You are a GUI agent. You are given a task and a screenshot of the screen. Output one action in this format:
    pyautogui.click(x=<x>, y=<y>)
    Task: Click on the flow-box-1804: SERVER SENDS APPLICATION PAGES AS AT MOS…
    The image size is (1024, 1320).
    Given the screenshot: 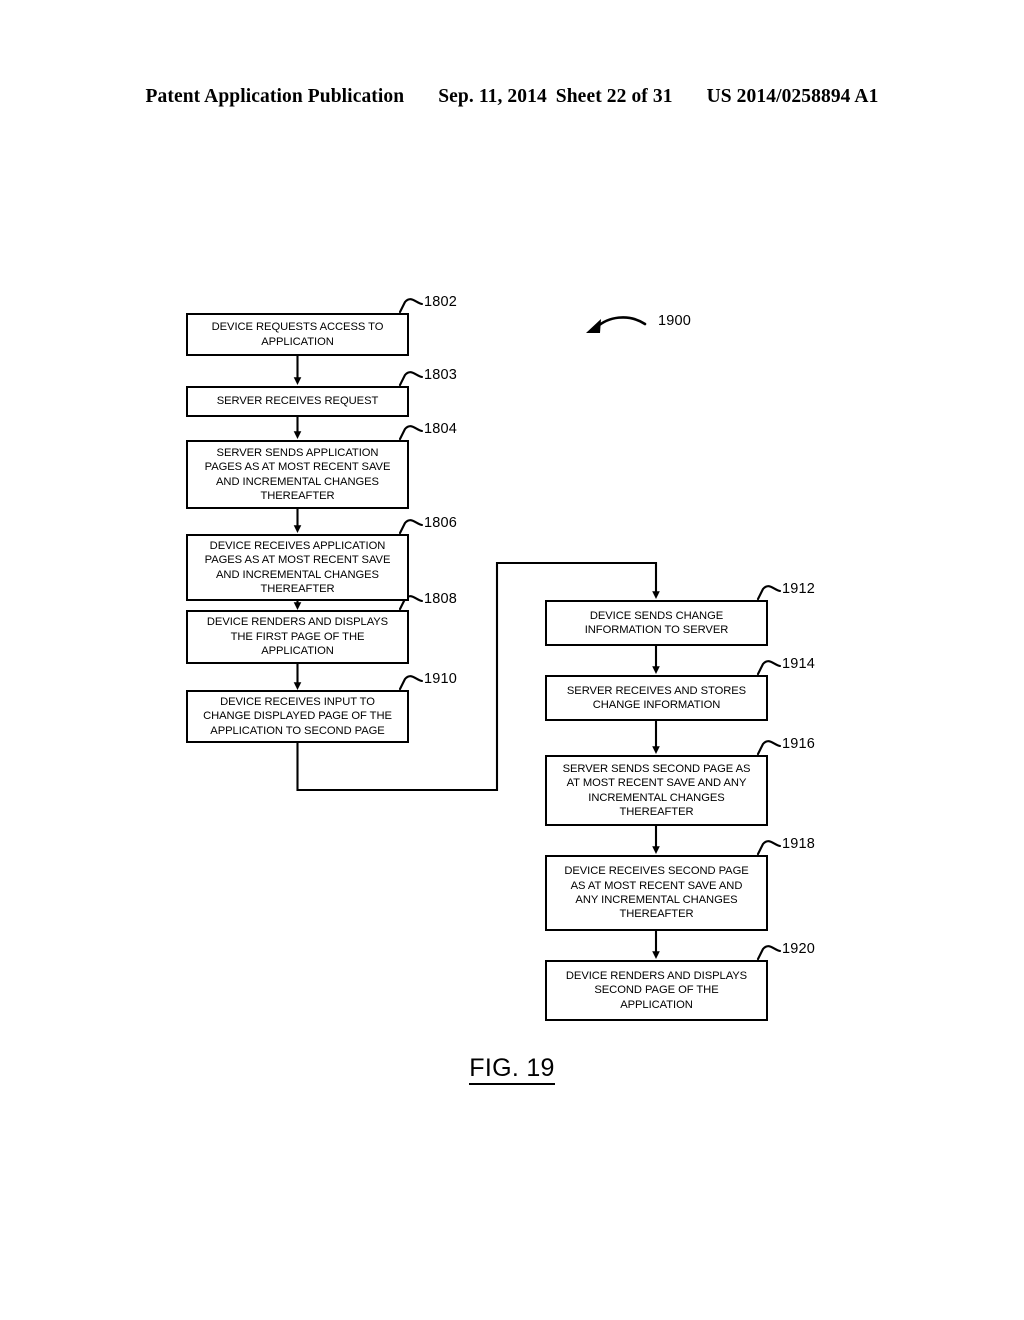 What is the action you would take?
    pyautogui.click(x=297, y=474)
    